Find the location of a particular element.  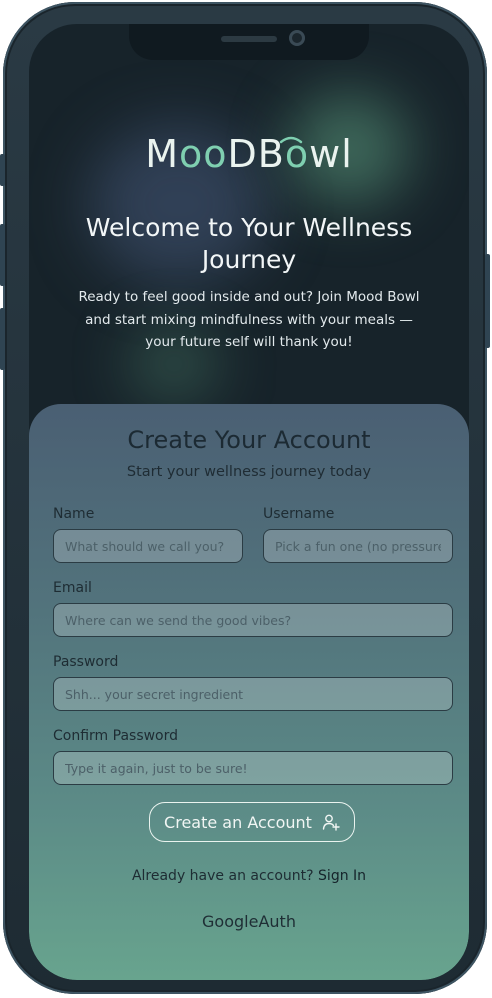

name-input is located at coordinates (148, 546).